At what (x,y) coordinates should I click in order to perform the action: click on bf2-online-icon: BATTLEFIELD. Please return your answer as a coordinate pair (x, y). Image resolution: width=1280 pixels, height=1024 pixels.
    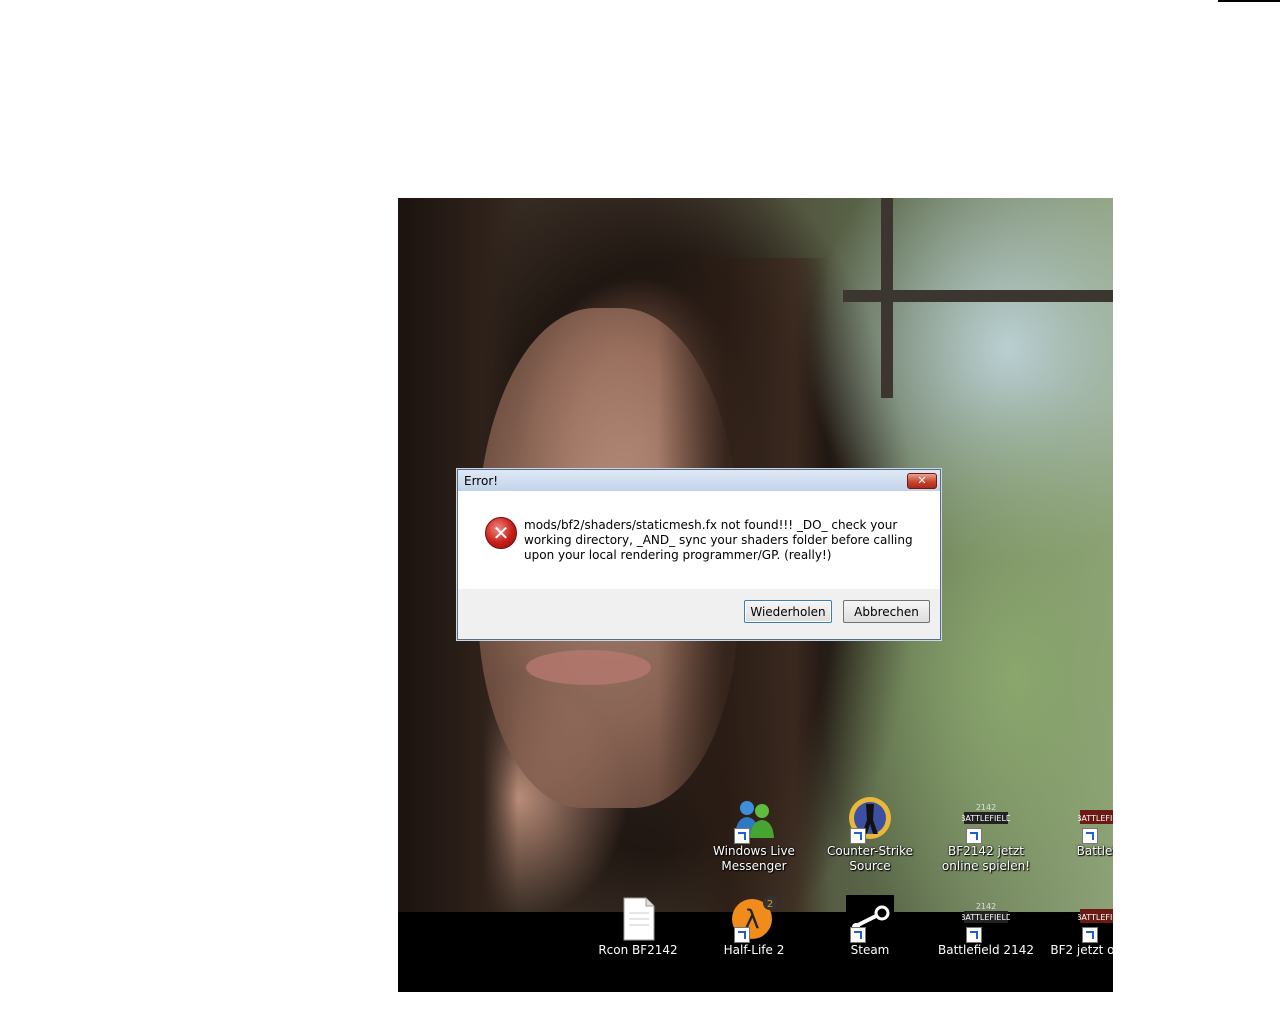
    Looking at the image, I should click on (1094, 919).